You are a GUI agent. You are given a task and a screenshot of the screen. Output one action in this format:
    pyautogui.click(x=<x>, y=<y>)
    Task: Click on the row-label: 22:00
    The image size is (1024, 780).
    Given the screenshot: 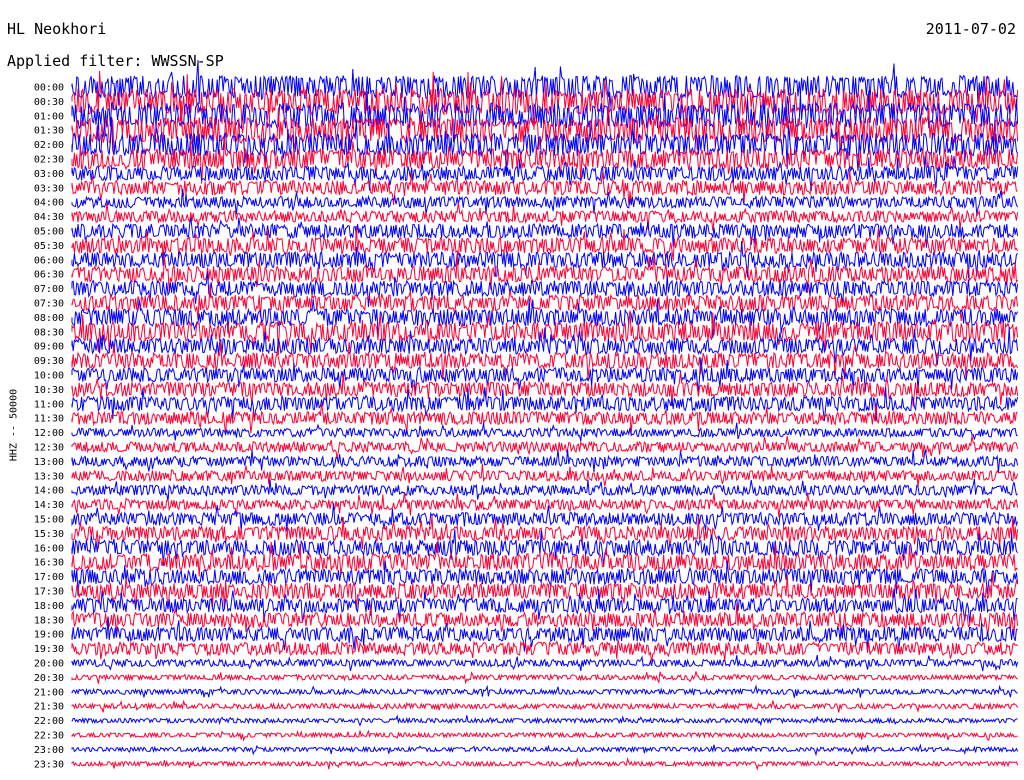 What is the action you would take?
    pyautogui.click(x=49, y=721)
    